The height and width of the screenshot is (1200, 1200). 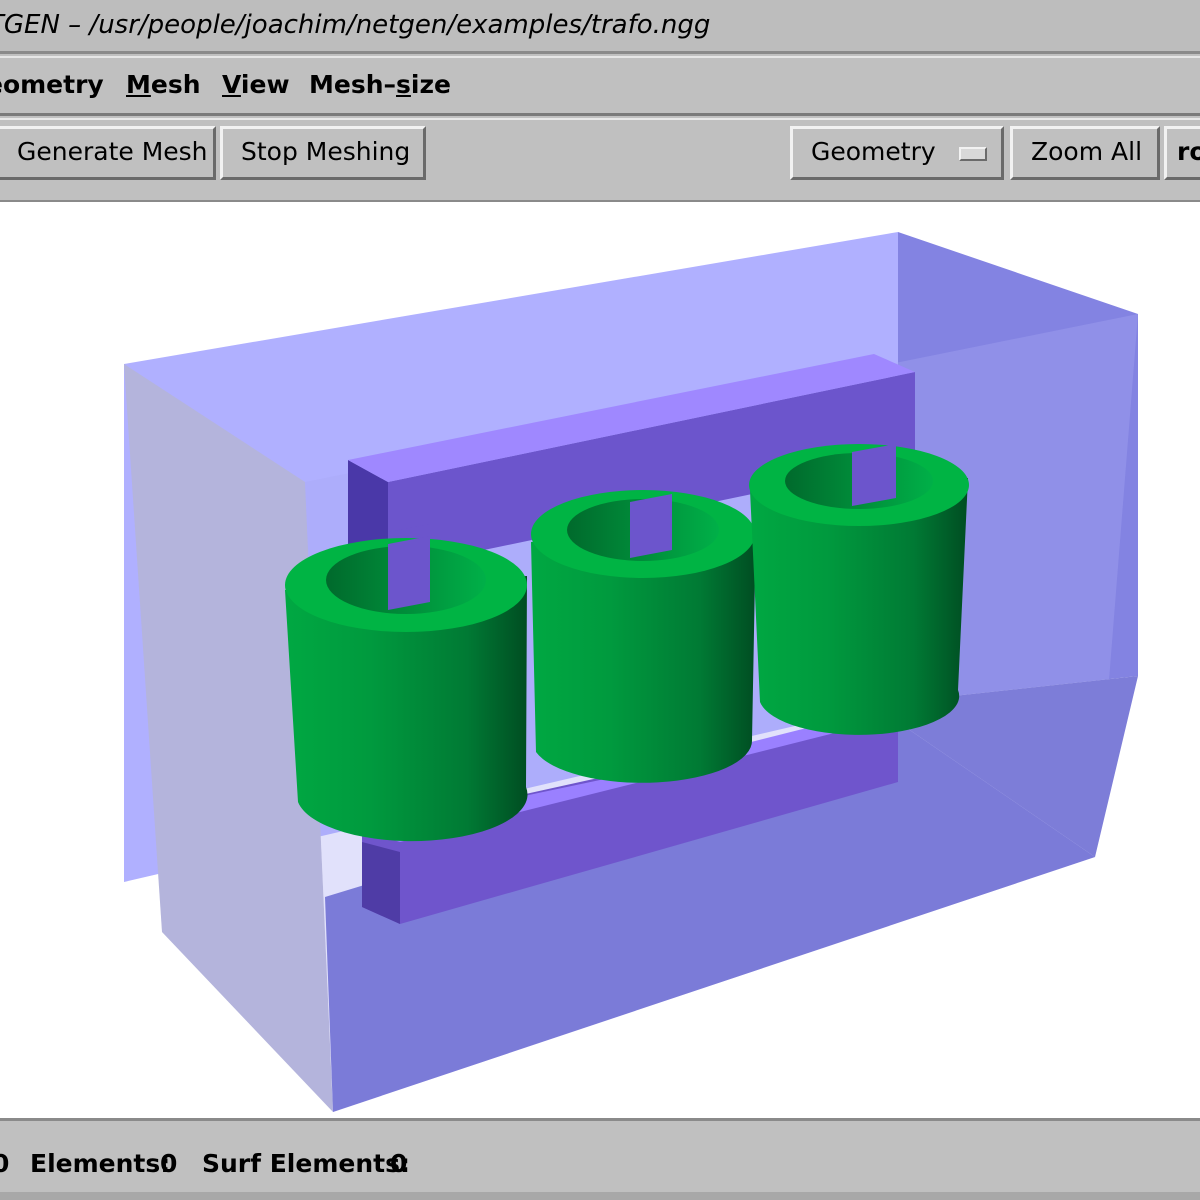 I want to click on zoom-all-button: Zoom All, so click(x=1085, y=153).